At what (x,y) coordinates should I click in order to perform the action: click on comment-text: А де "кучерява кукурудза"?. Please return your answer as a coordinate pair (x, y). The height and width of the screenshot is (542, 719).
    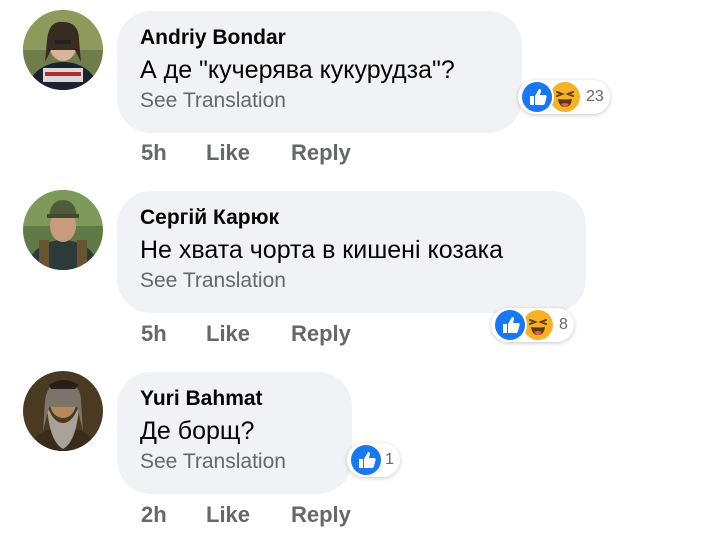
    Looking at the image, I should click on (297, 70).